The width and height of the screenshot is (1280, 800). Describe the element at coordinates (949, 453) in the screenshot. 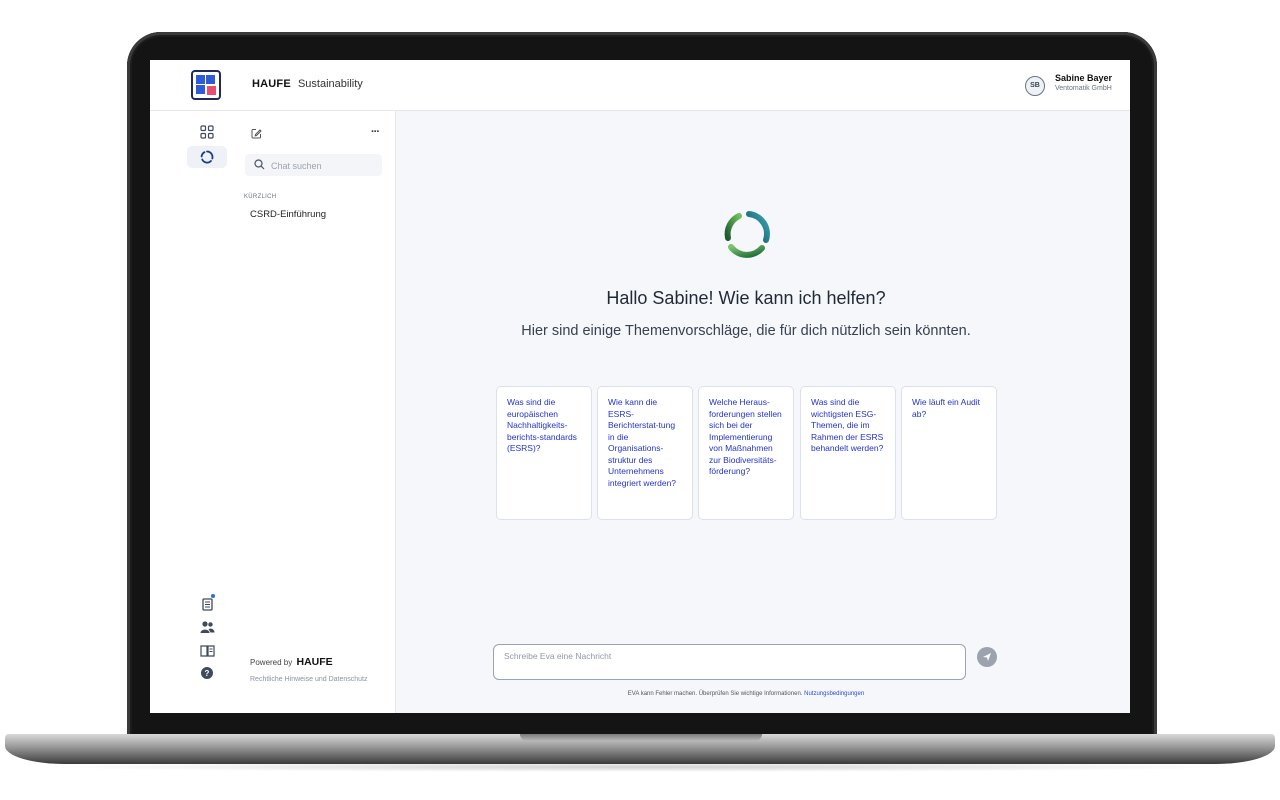

I see `suggestion-card: Wie läuft ein Audit ab?` at that location.